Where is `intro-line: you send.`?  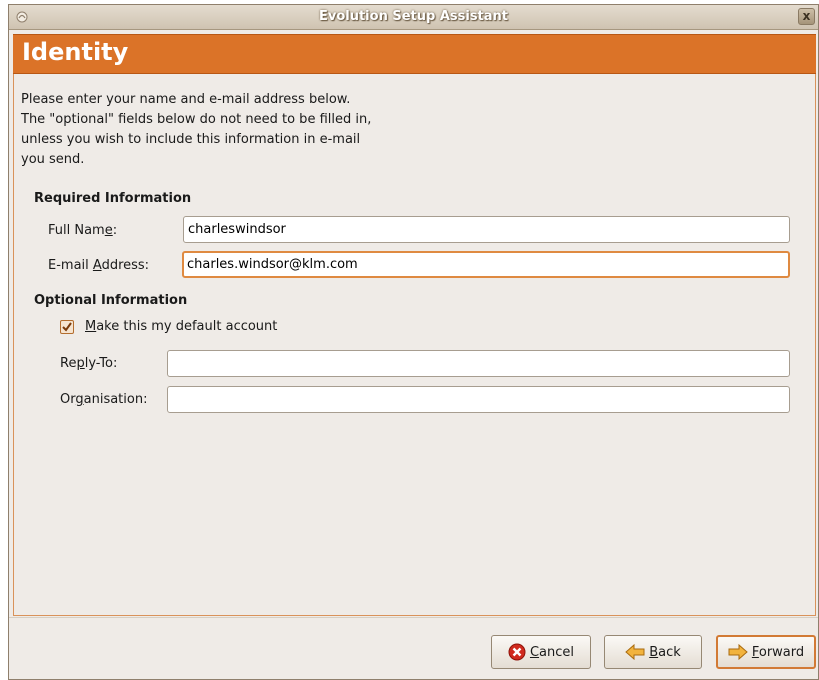
intro-line: you send. is located at coordinates (53, 159).